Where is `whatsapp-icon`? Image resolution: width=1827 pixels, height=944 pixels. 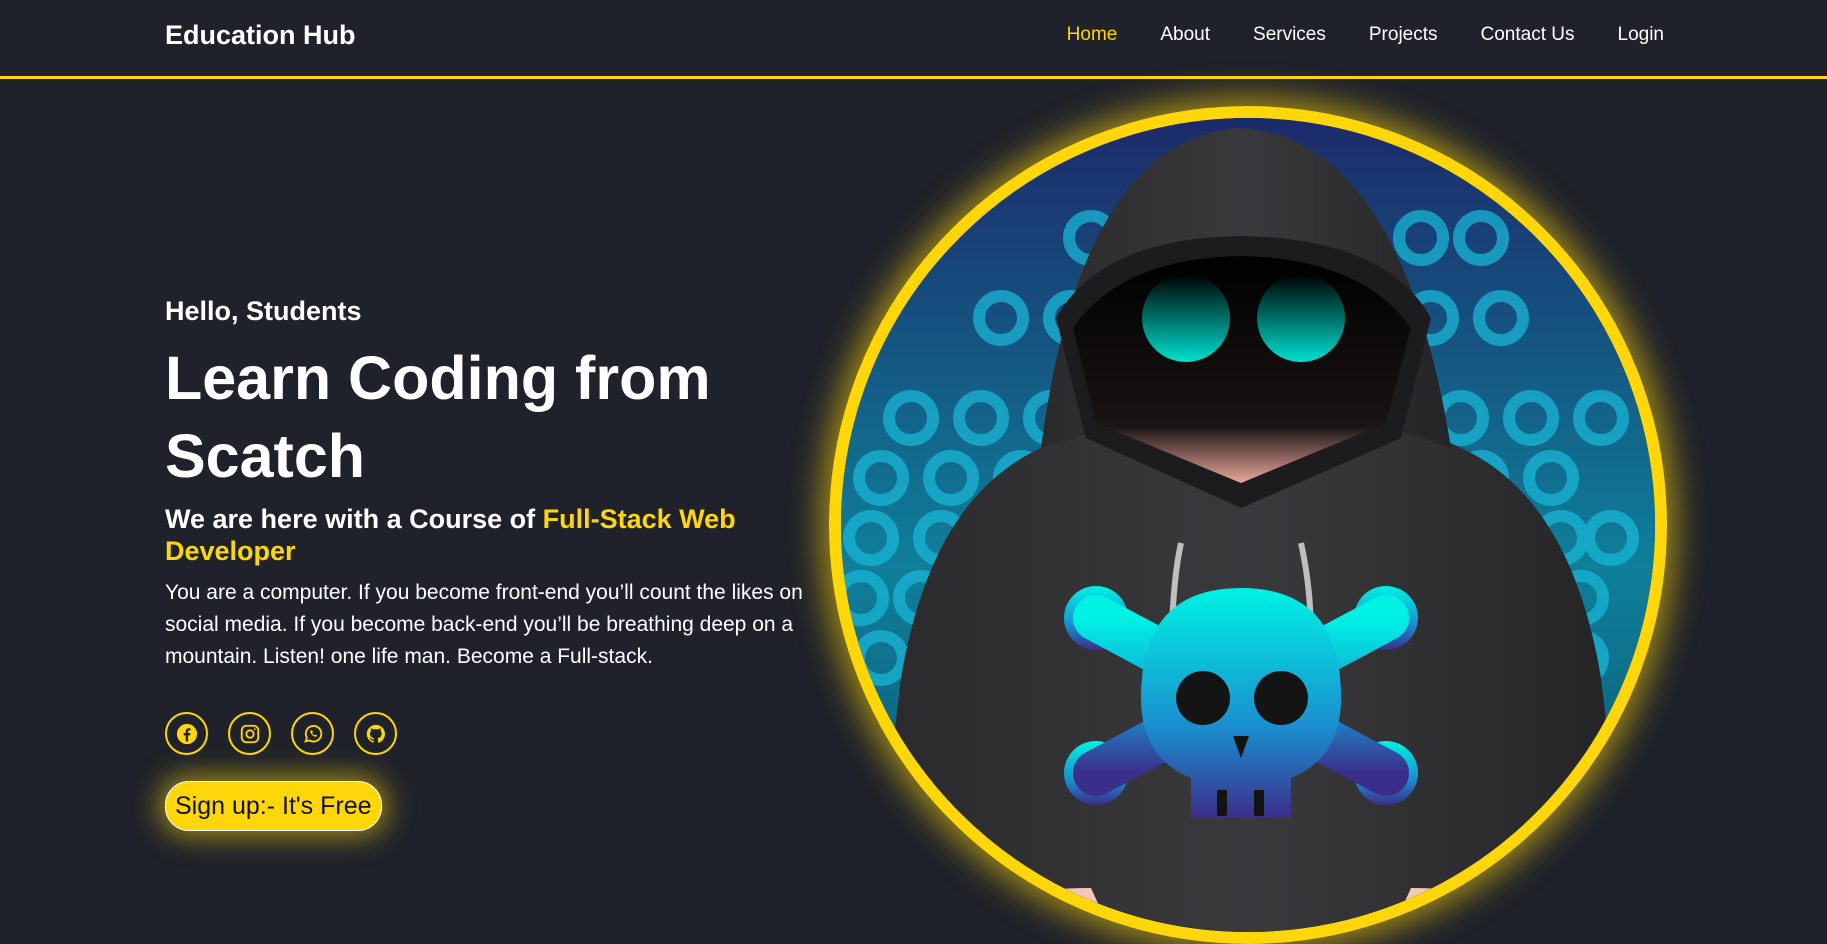
whatsapp-icon is located at coordinates (312, 733).